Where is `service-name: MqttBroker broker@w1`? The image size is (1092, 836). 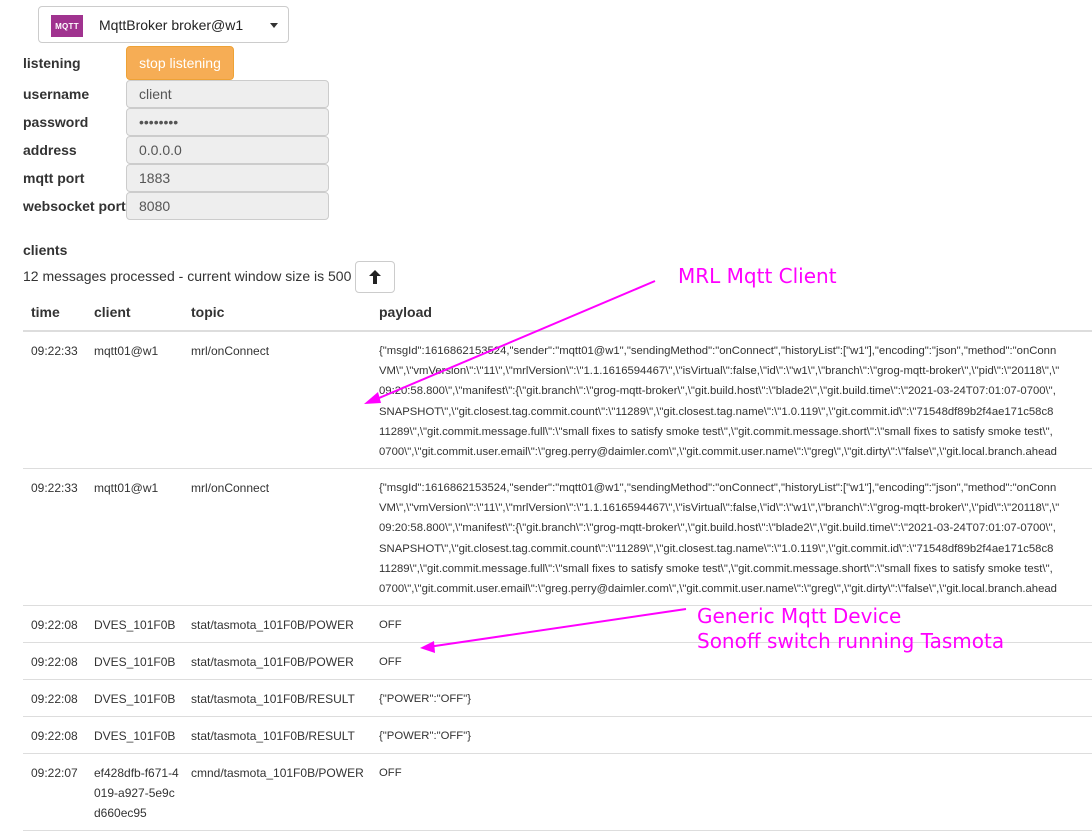
service-name: MqttBroker broker@w1 is located at coordinates (171, 25).